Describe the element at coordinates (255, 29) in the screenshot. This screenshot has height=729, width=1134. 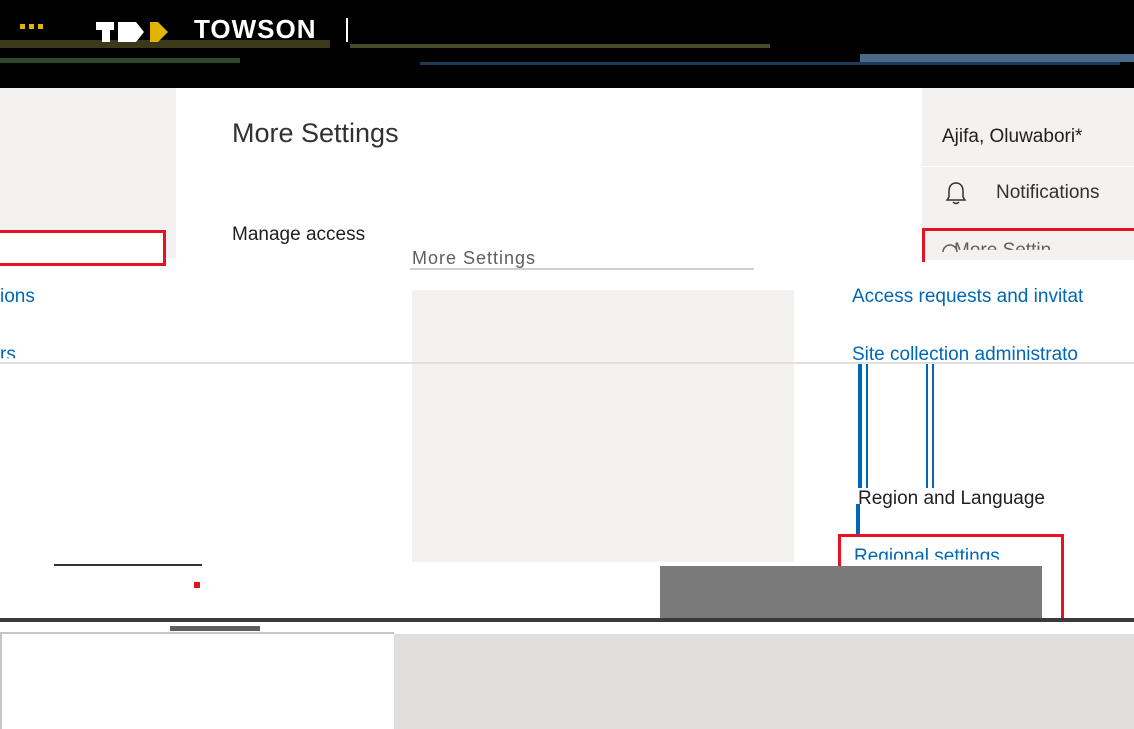
I see `brand-name: TOWSON` at that location.